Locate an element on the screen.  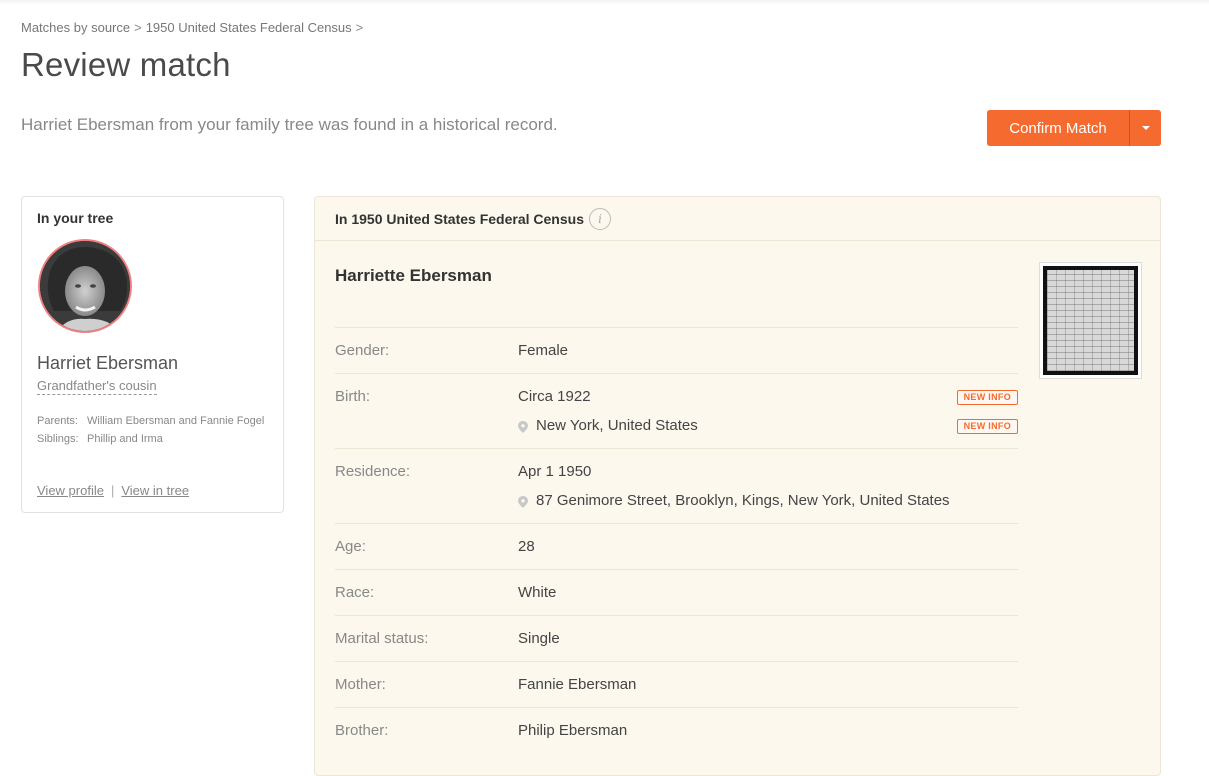
field-value: 28 is located at coordinates (526, 547).